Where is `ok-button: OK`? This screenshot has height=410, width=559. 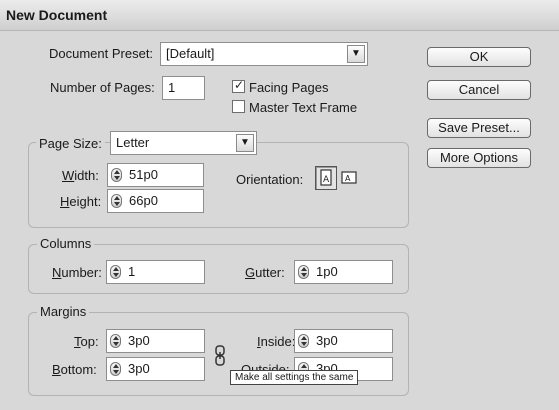
ok-button: OK is located at coordinates (479, 57).